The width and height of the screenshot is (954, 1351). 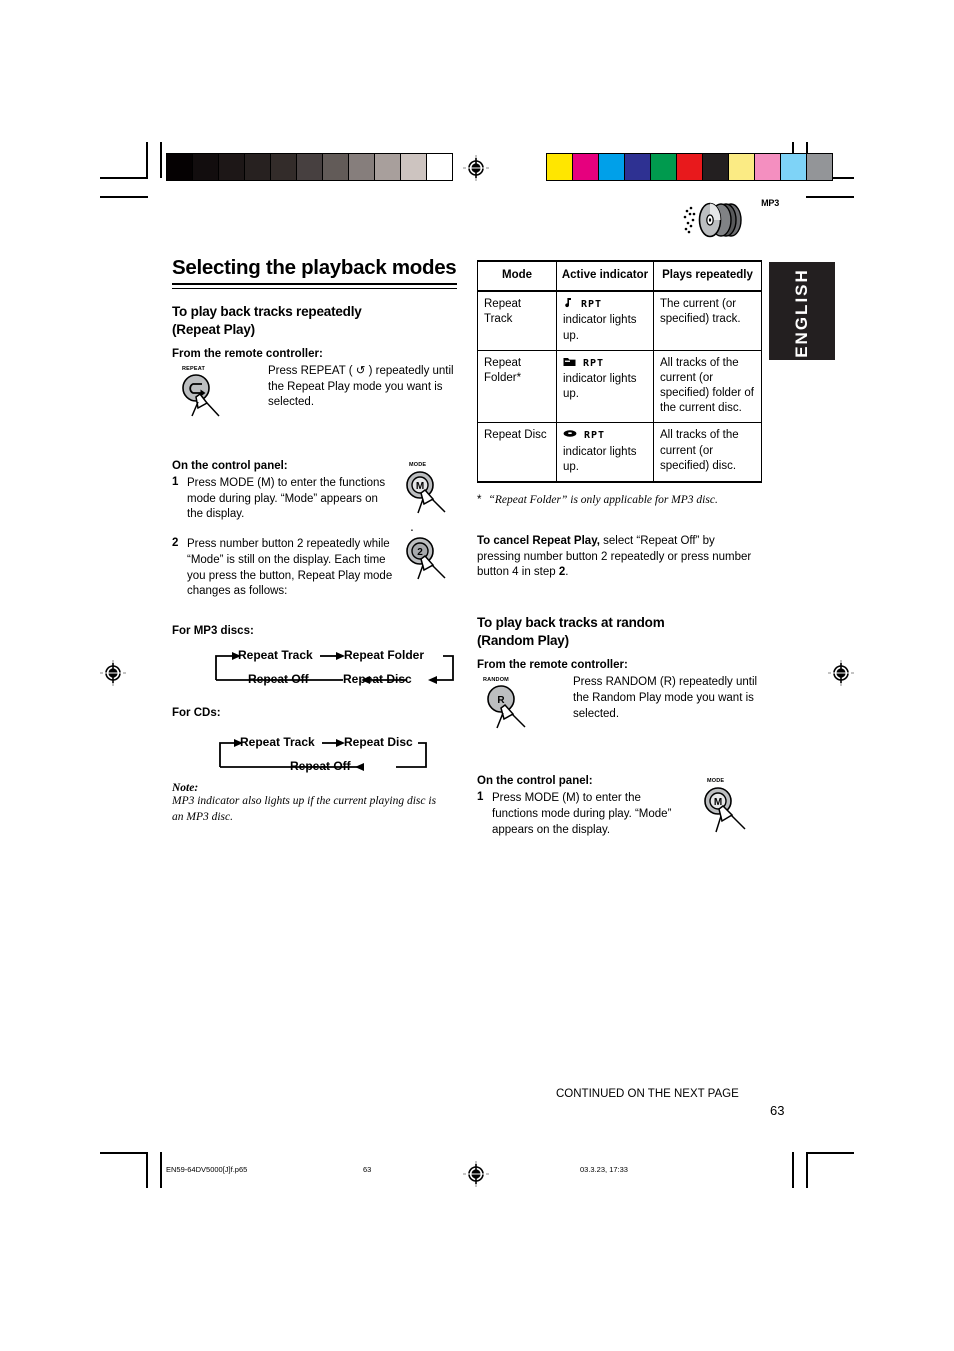 I want to click on disc-icon, so click(x=570, y=435).